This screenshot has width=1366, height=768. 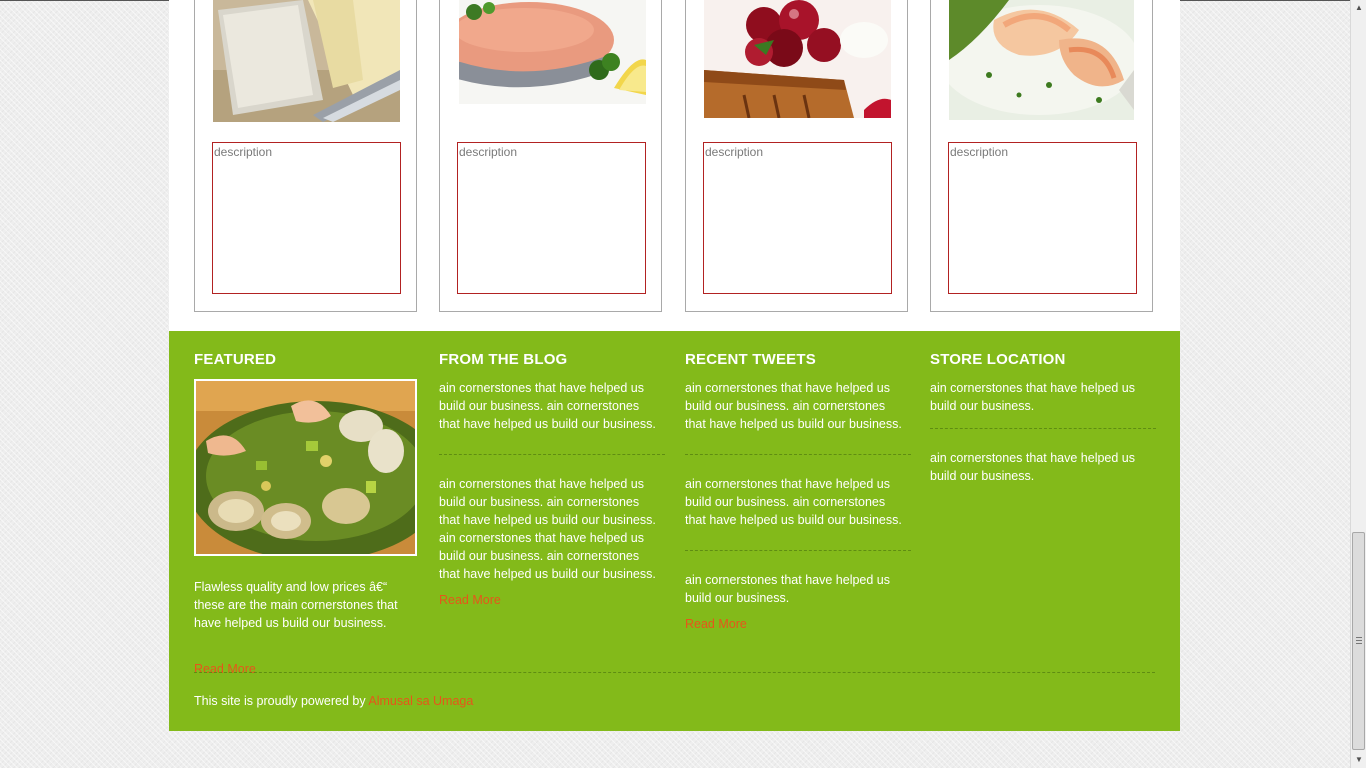 I want to click on footer-divider, so click(x=674, y=672).